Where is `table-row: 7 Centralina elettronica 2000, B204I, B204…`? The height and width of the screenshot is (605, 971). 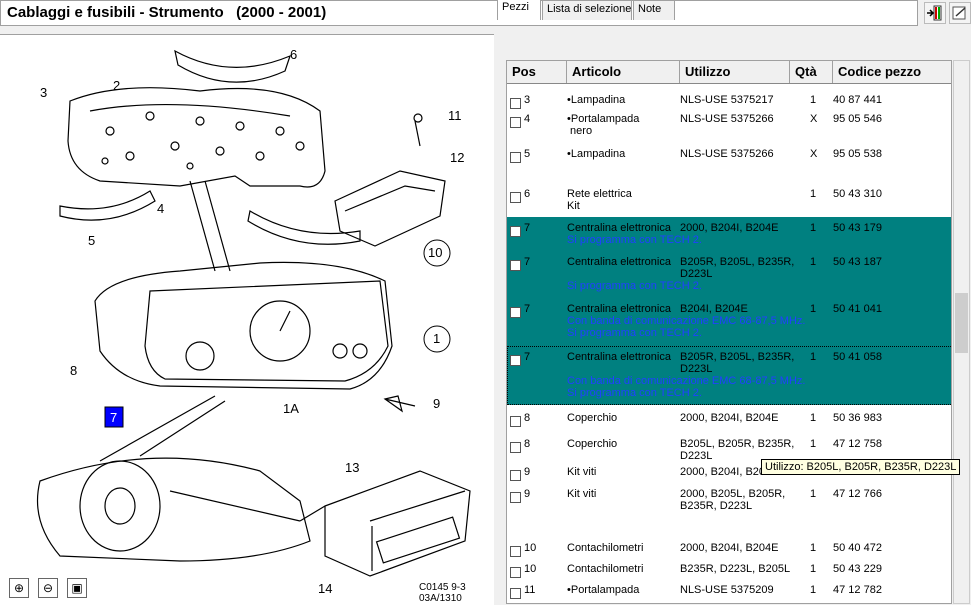
table-row: 7 Centralina elettronica 2000, B204I, B204… is located at coordinates (729, 234).